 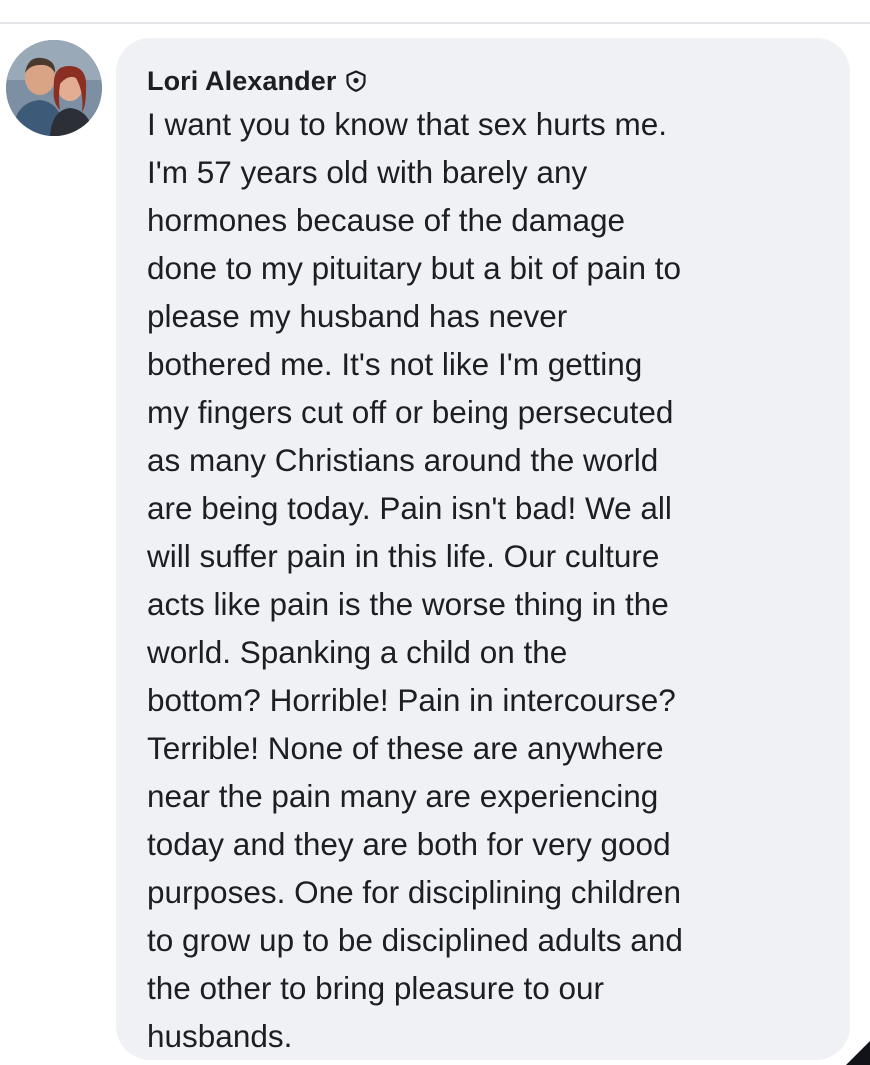 I want to click on corner-fold-icon, so click(x=858, y=1053).